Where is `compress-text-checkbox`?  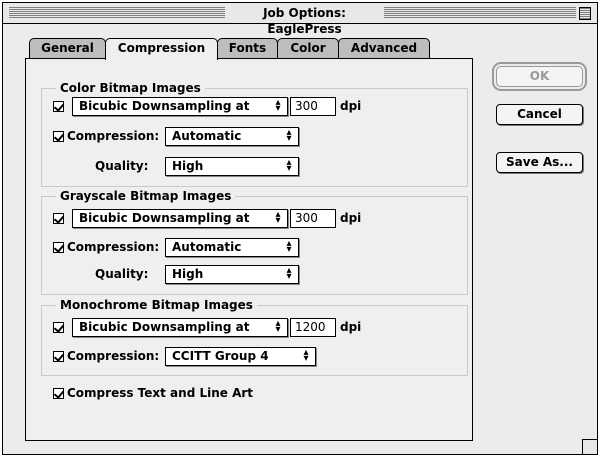
compress-text-checkbox is located at coordinates (58, 393).